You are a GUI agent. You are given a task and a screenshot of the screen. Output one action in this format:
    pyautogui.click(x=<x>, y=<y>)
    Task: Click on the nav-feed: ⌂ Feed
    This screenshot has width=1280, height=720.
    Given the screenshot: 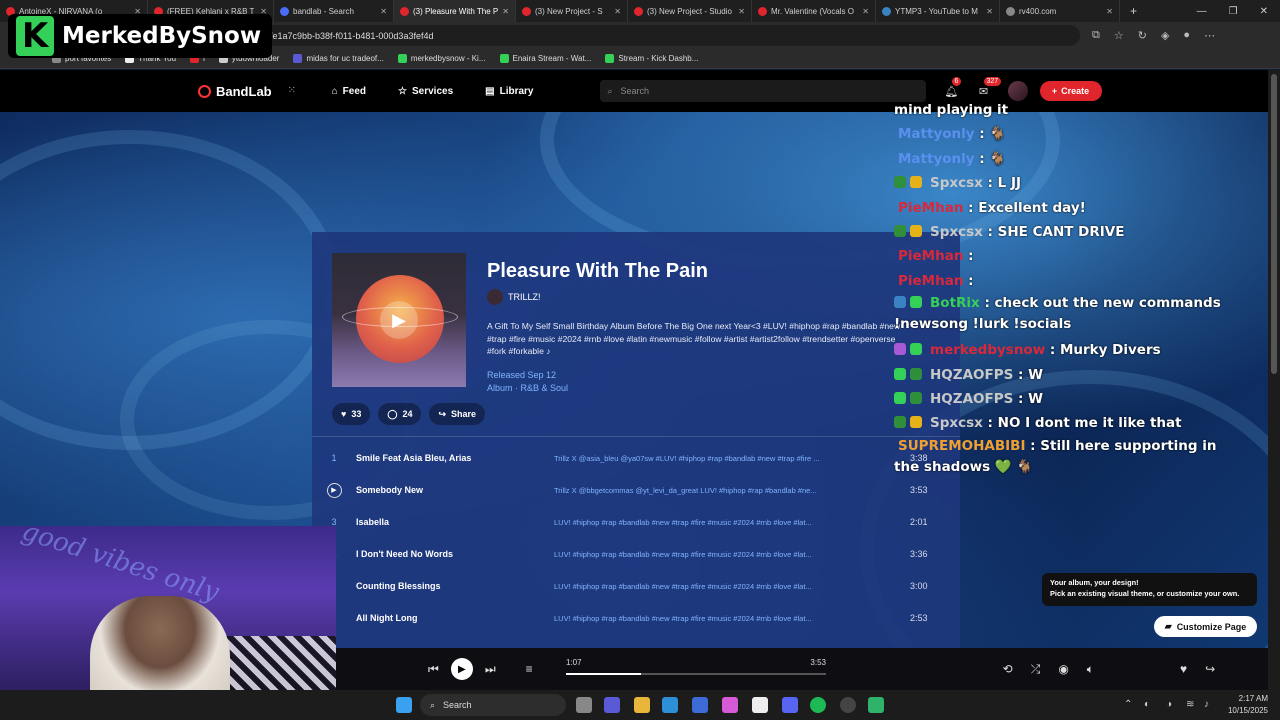 What is the action you would take?
    pyautogui.click(x=349, y=91)
    